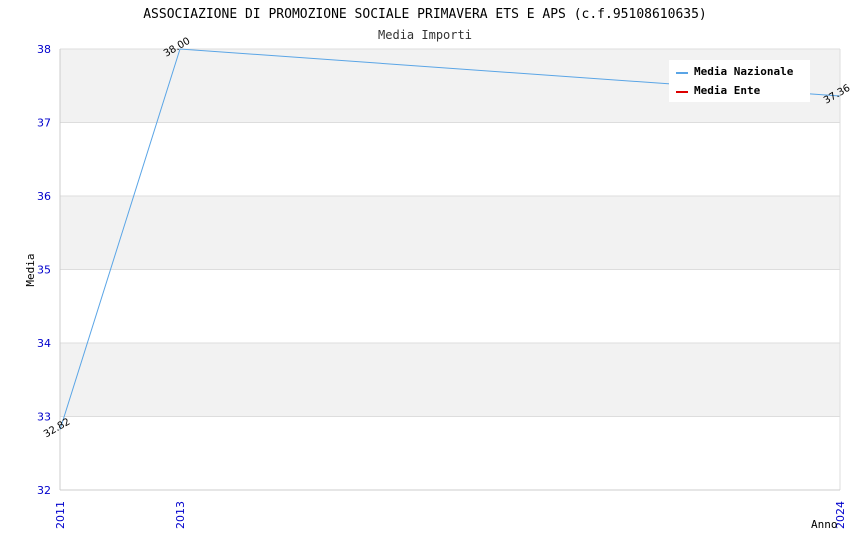  Describe the element at coordinates (44, 343) in the screenshot. I see `y-tick-label: 34` at that location.